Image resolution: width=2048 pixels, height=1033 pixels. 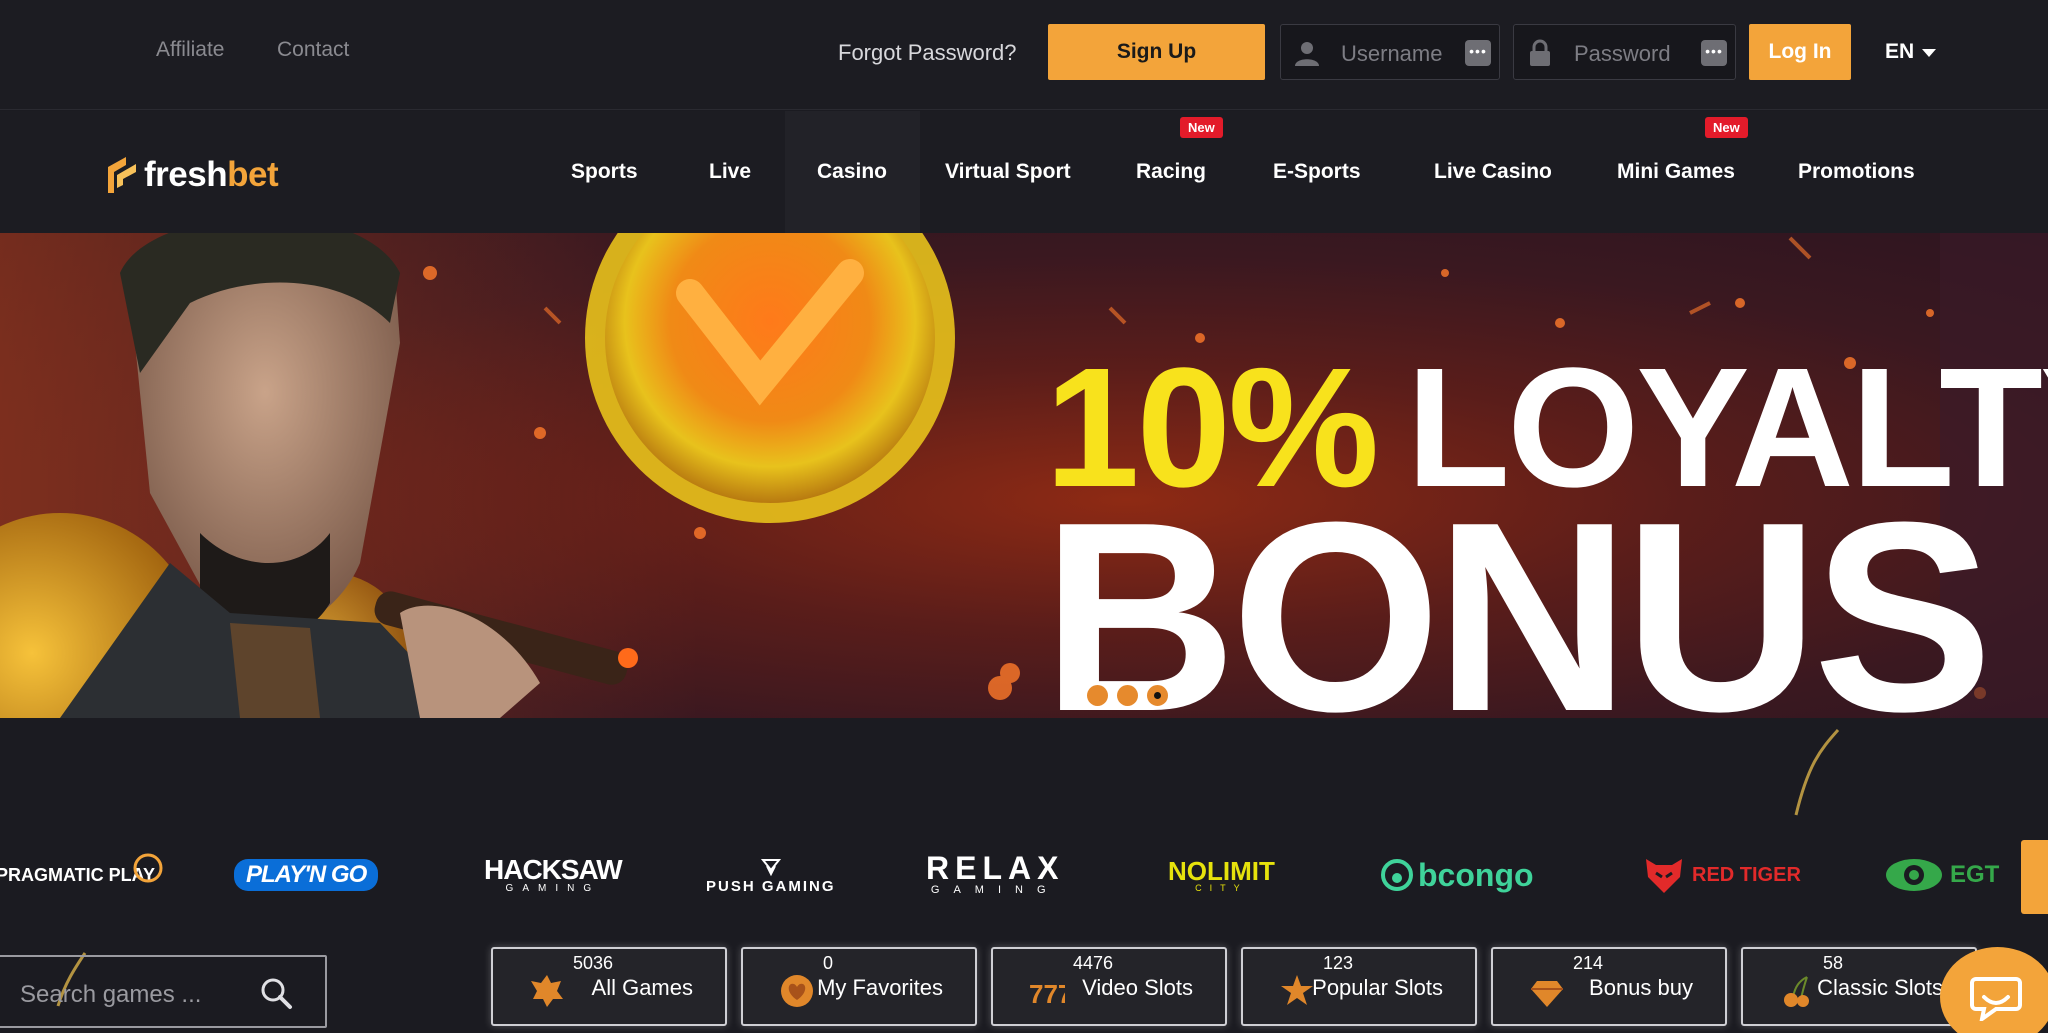 What do you see at coordinates (211, 174) in the screenshot?
I see `logo-text: freshbet` at bounding box center [211, 174].